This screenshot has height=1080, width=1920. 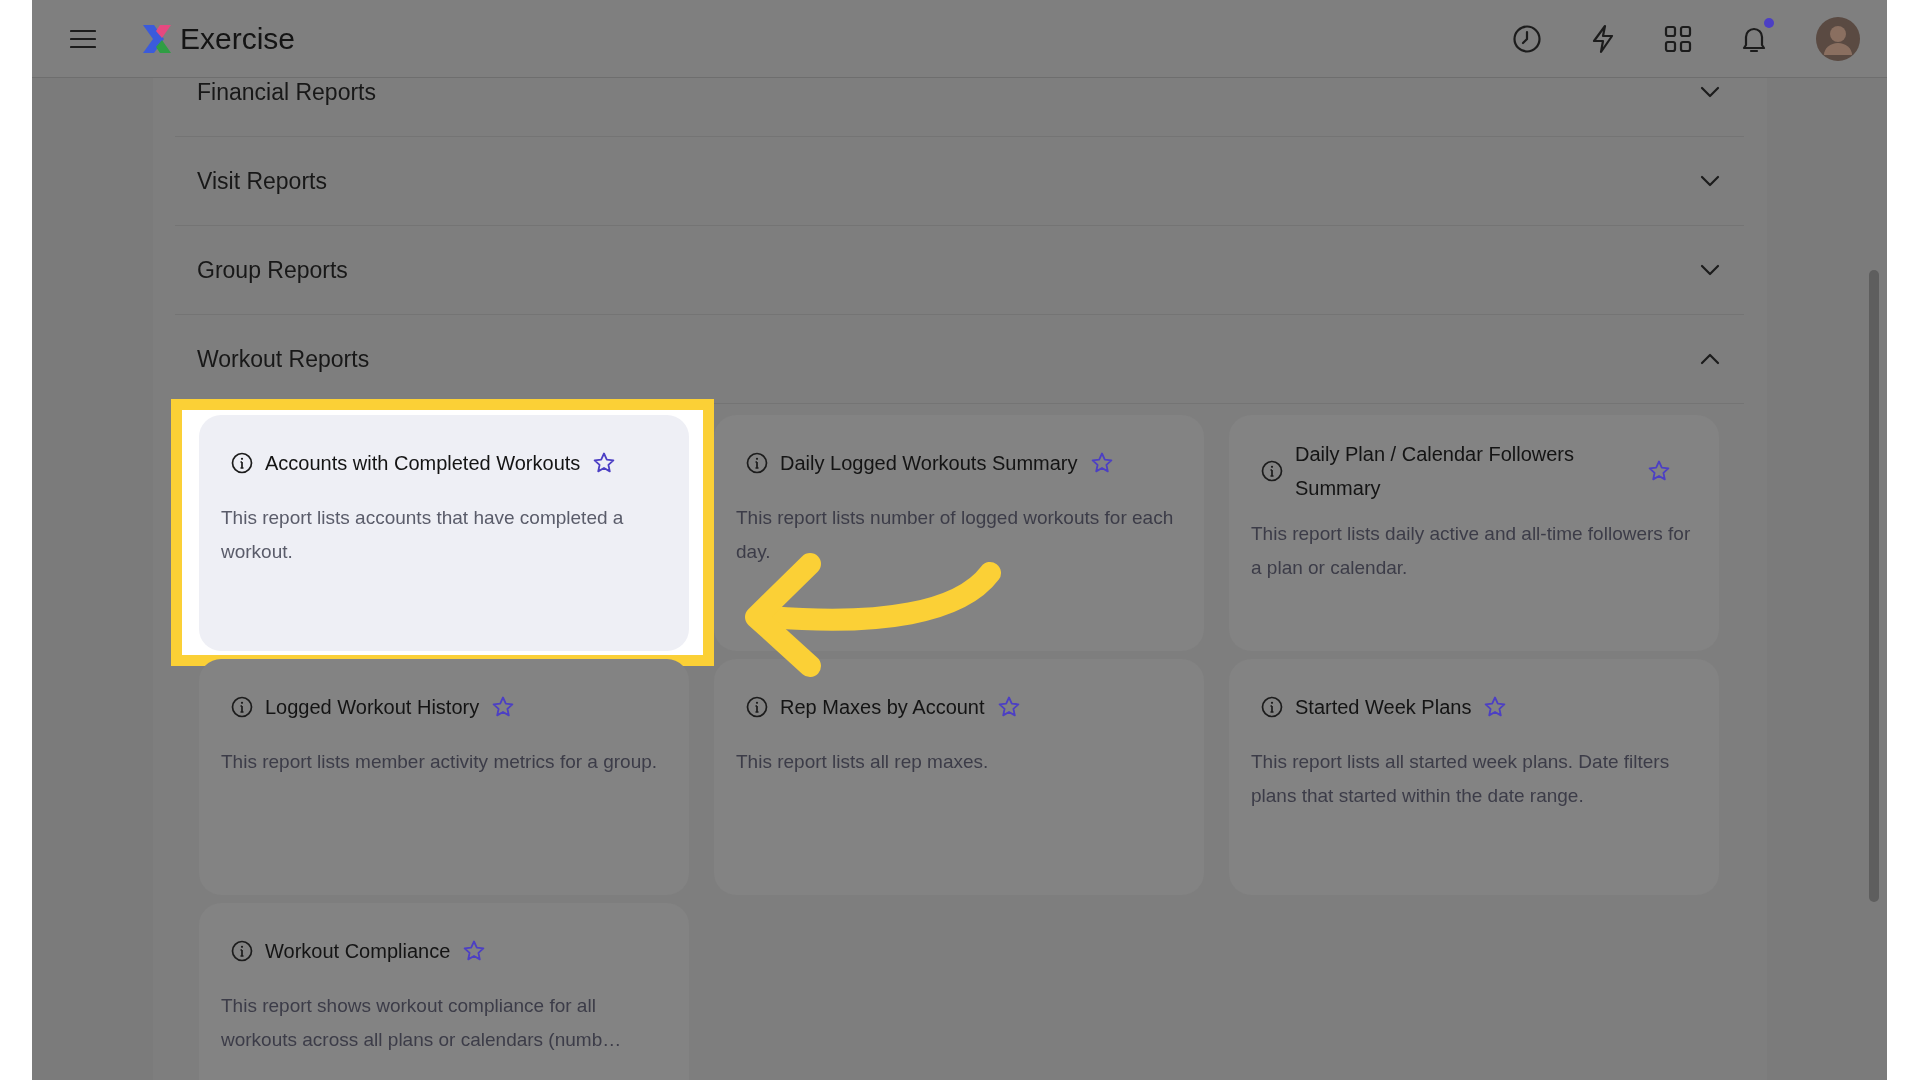 I want to click on report-description: This report lists accounts that have completed a workout., so click(x=423, y=535).